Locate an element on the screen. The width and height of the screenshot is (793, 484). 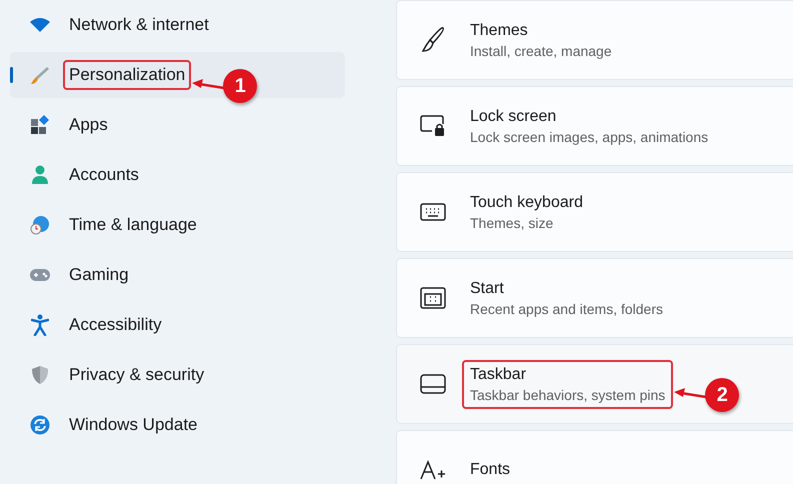
gamepad-icon is located at coordinates (39, 275).